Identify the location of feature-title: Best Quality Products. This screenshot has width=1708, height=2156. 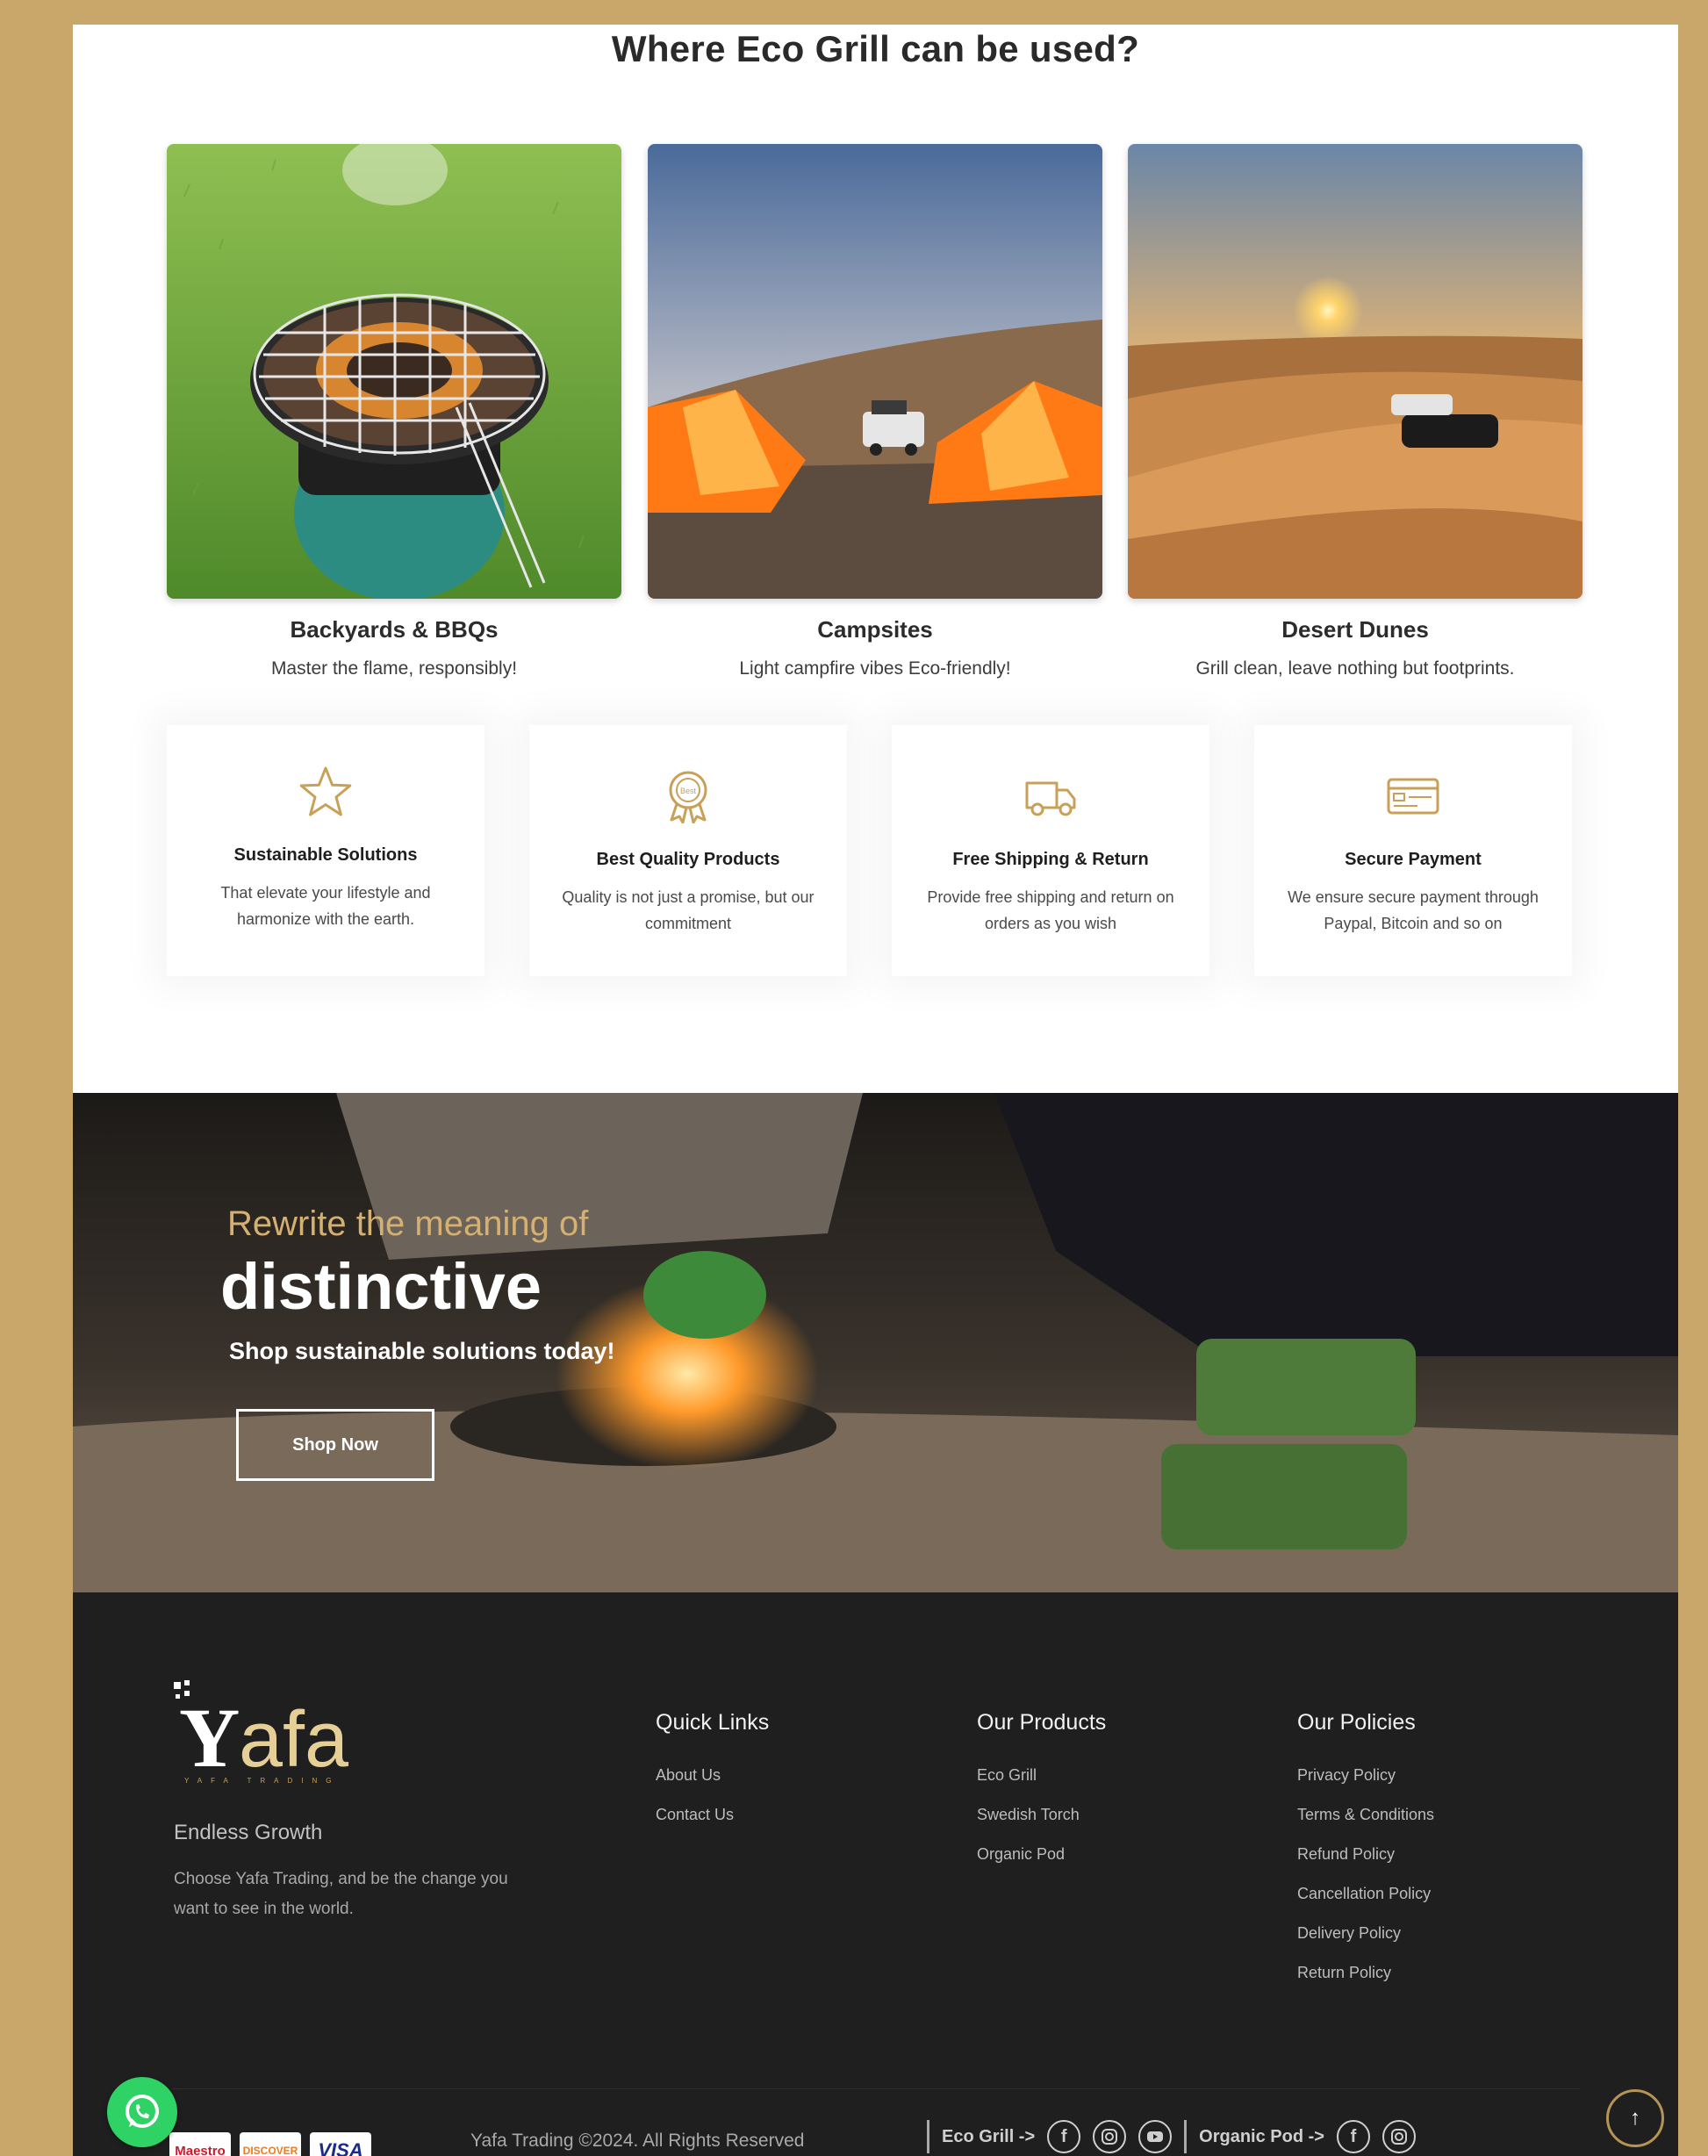
(688, 859).